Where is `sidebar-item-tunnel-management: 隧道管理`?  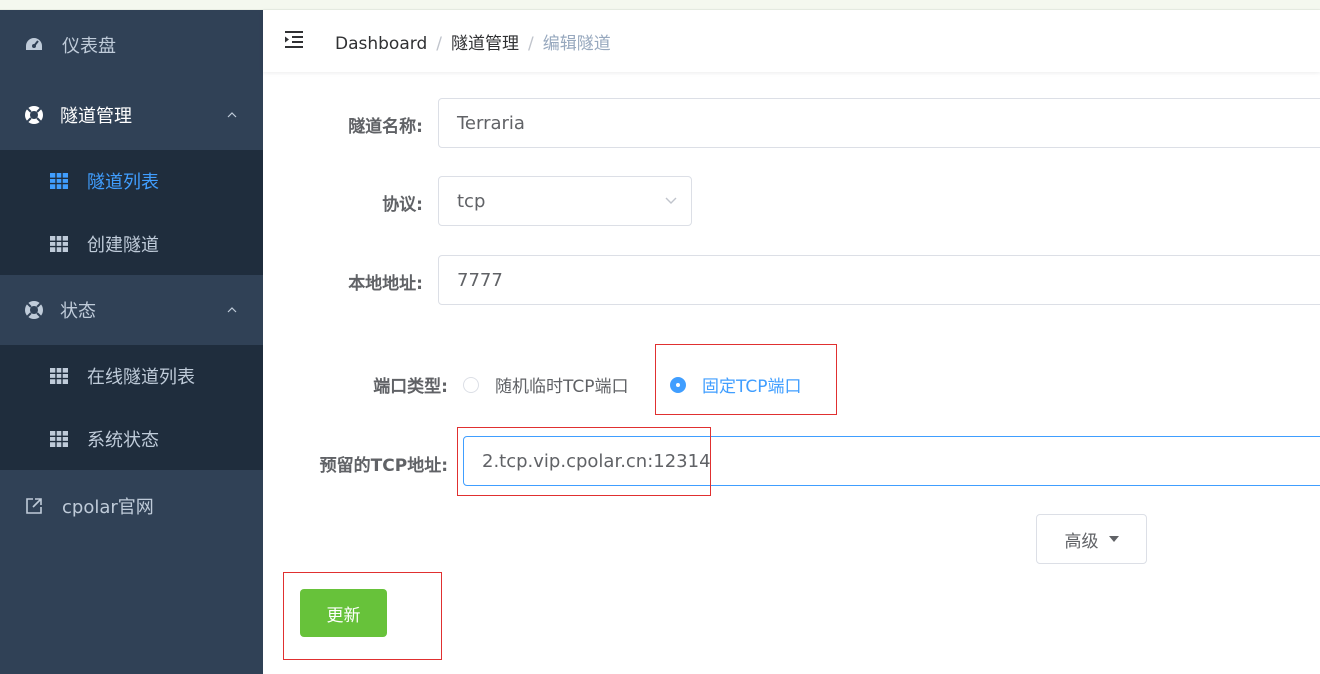
sidebar-item-tunnel-management: 隧道管理 is located at coordinates (131, 115).